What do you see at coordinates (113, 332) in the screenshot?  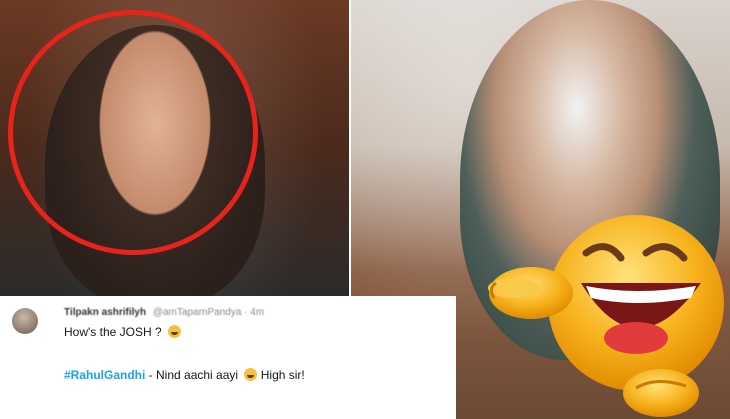 I see `tweet-line-1-text: How's the JOSH ?` at bounding box center [113, 332].